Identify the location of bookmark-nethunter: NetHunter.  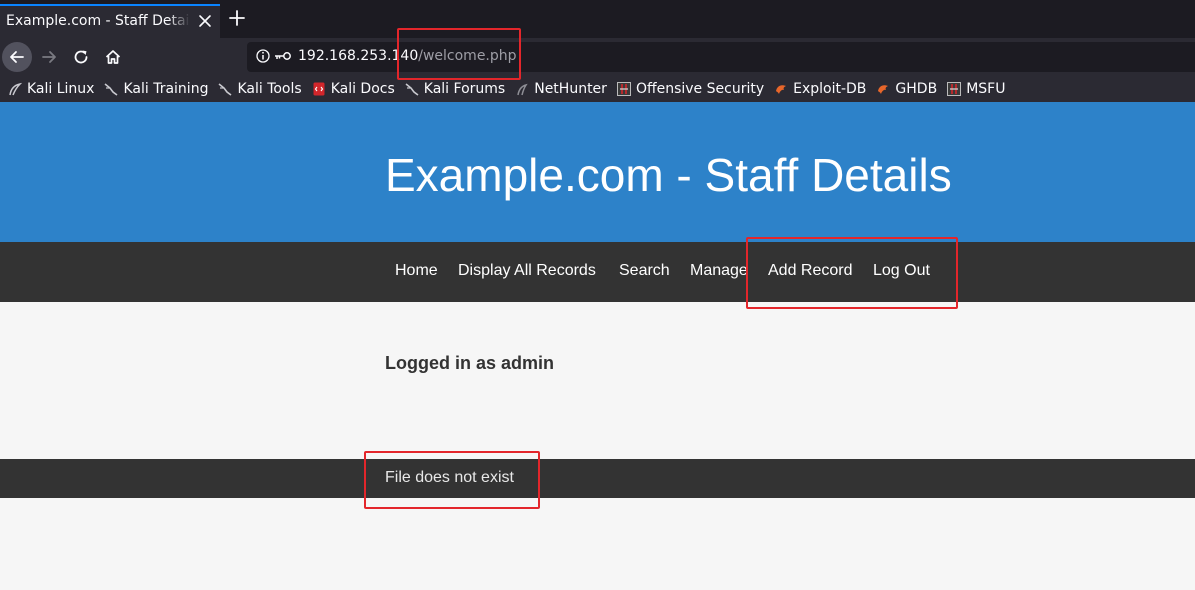
(561, 89).